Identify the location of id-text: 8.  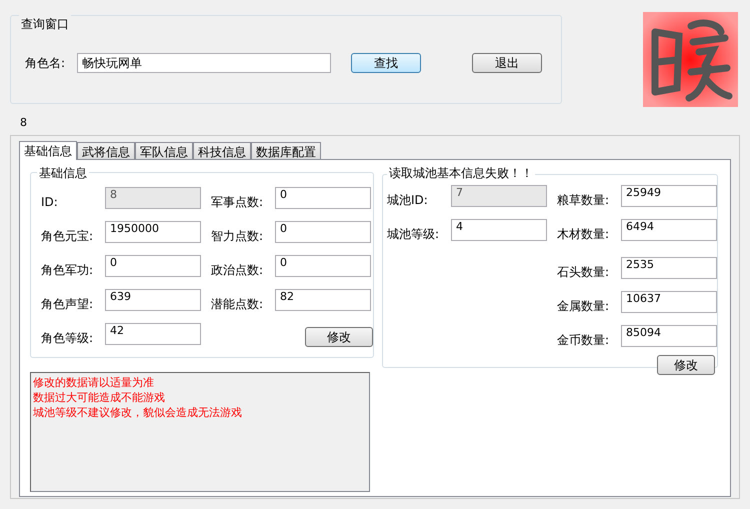
(23, 122).